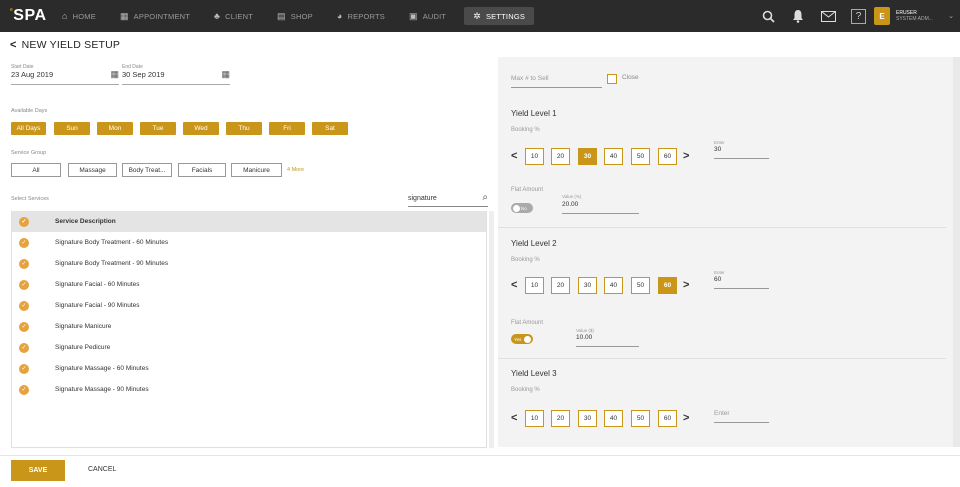 Image resolution: width=960 pixels, height=487 pixels. What do you see at coordinates (361, 16) in the screenshot?
I see `nav-reports: ◕ REPORTS` at bounding box center [361, 16].